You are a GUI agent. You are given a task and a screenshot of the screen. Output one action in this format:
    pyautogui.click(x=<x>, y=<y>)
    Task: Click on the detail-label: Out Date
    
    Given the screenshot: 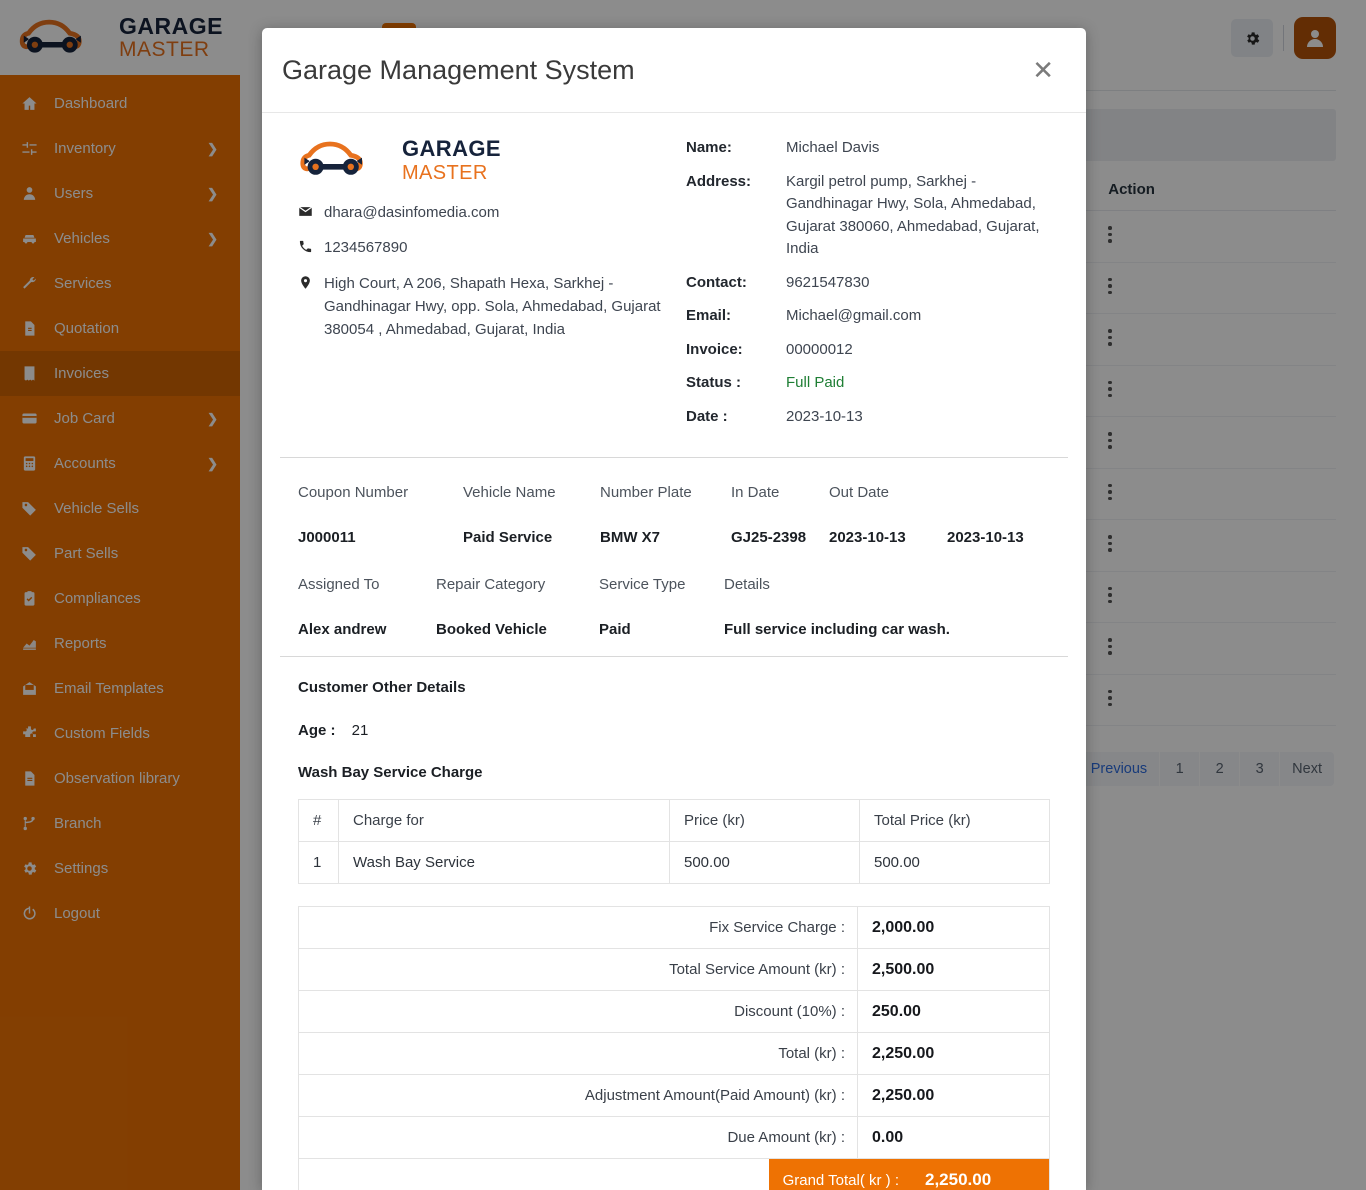 What is the action you would take?
    pyautogui.click(x=859, y=492)
    